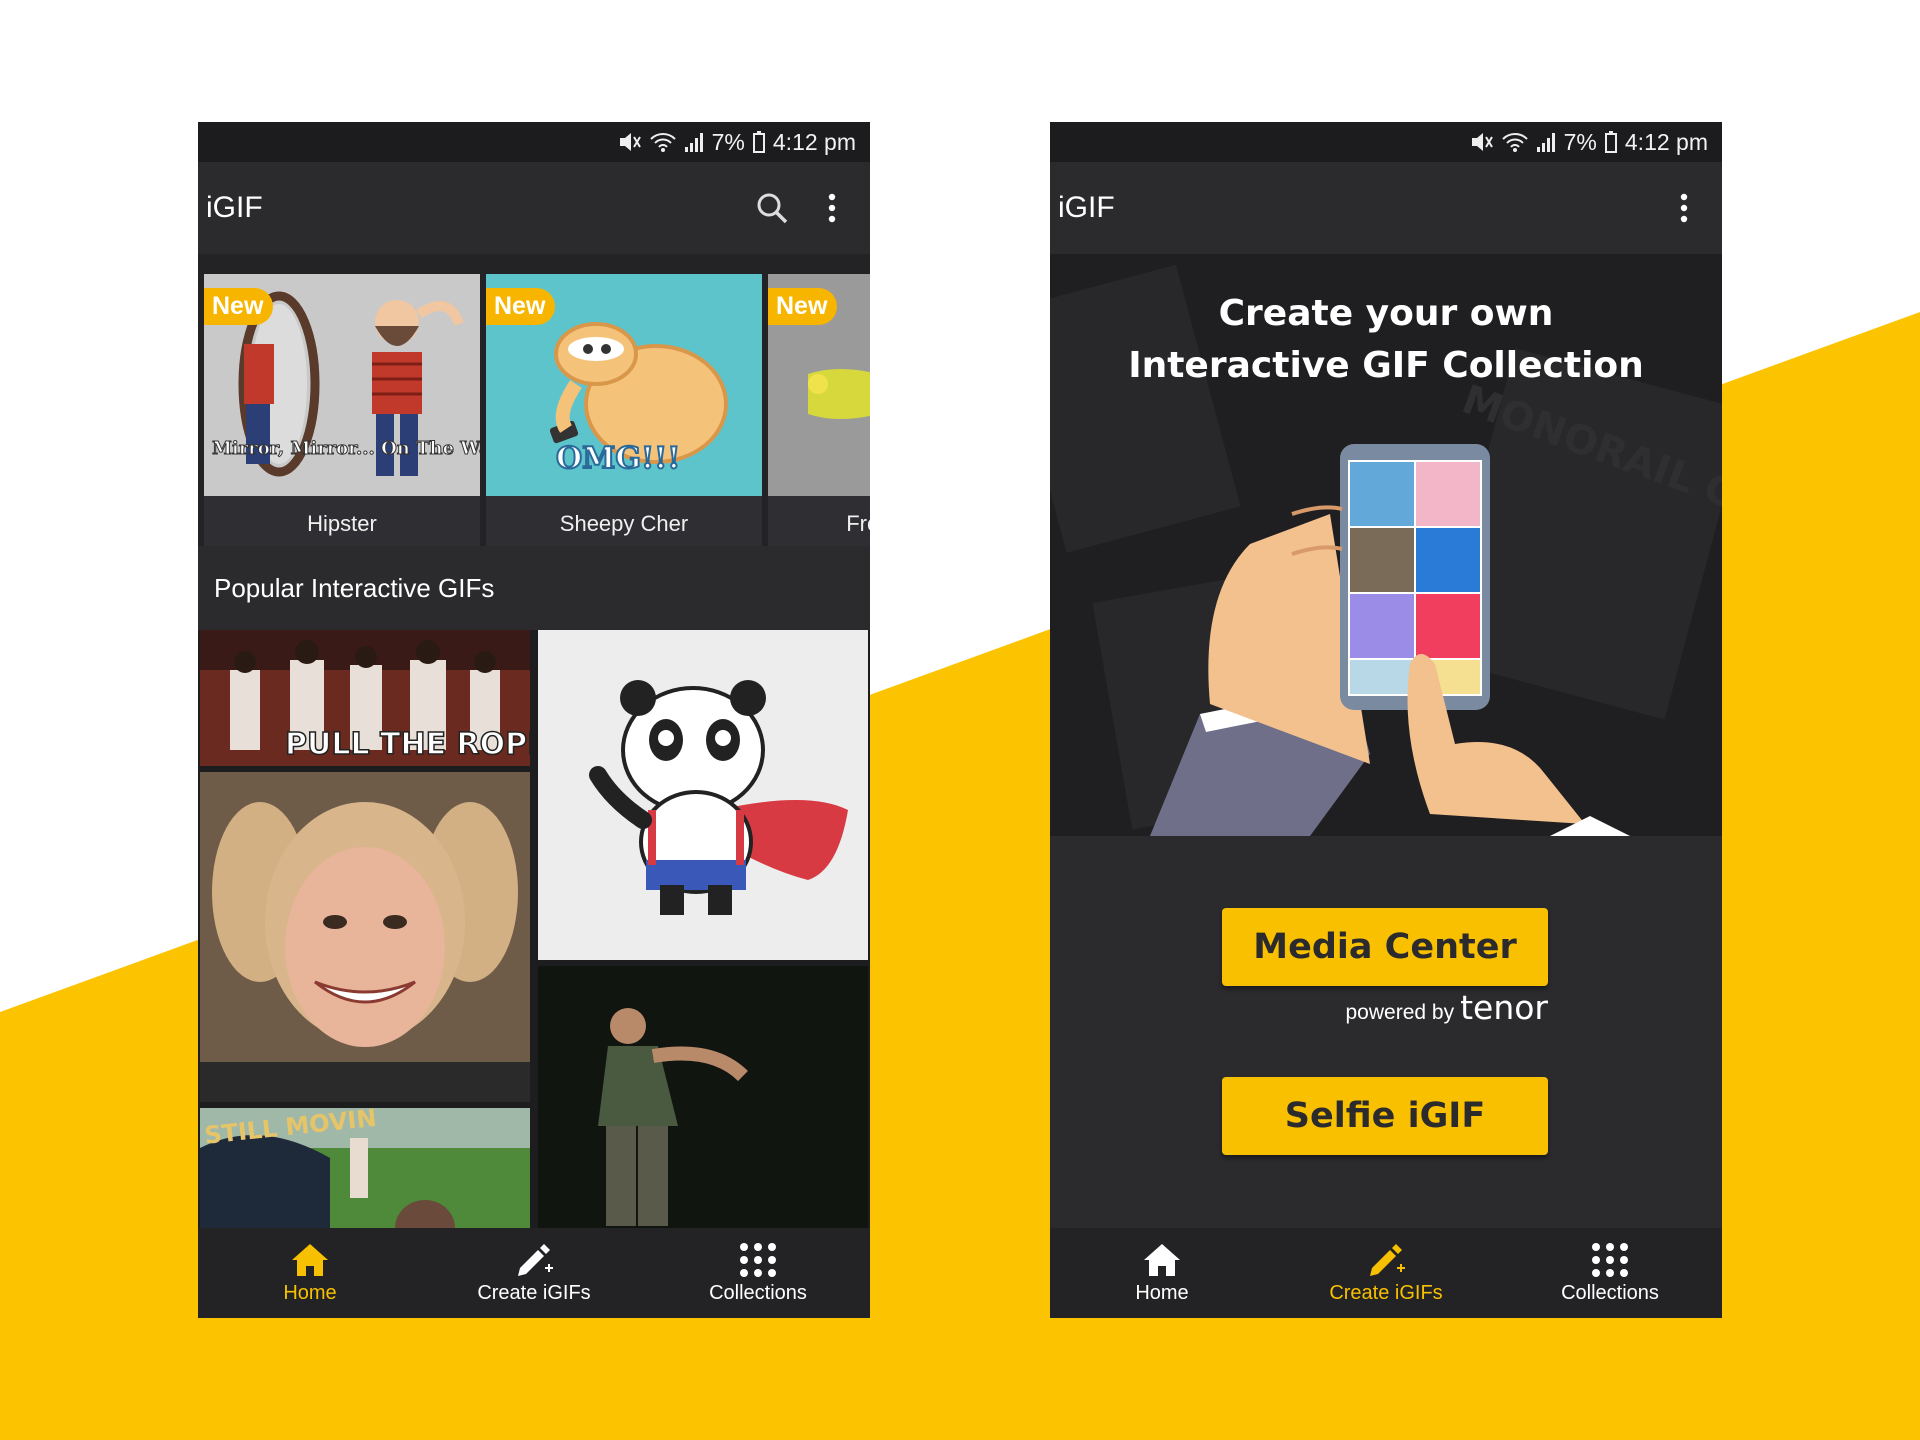  I want to click on dance-scene: PULL THE ROPE, so click(365, 698).